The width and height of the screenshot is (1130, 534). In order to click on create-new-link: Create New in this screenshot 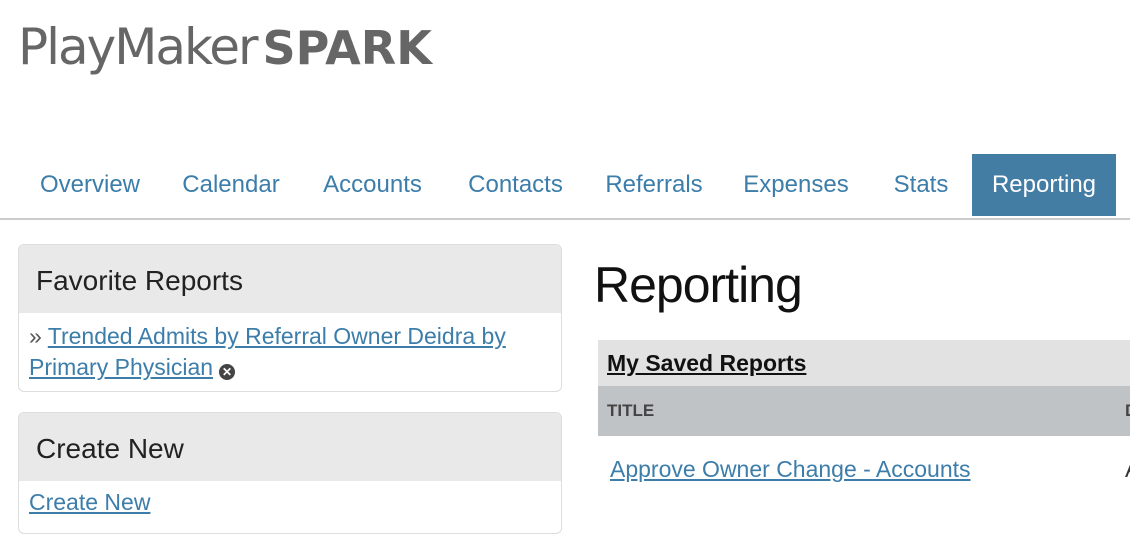, I will do `click(89, 502)`.